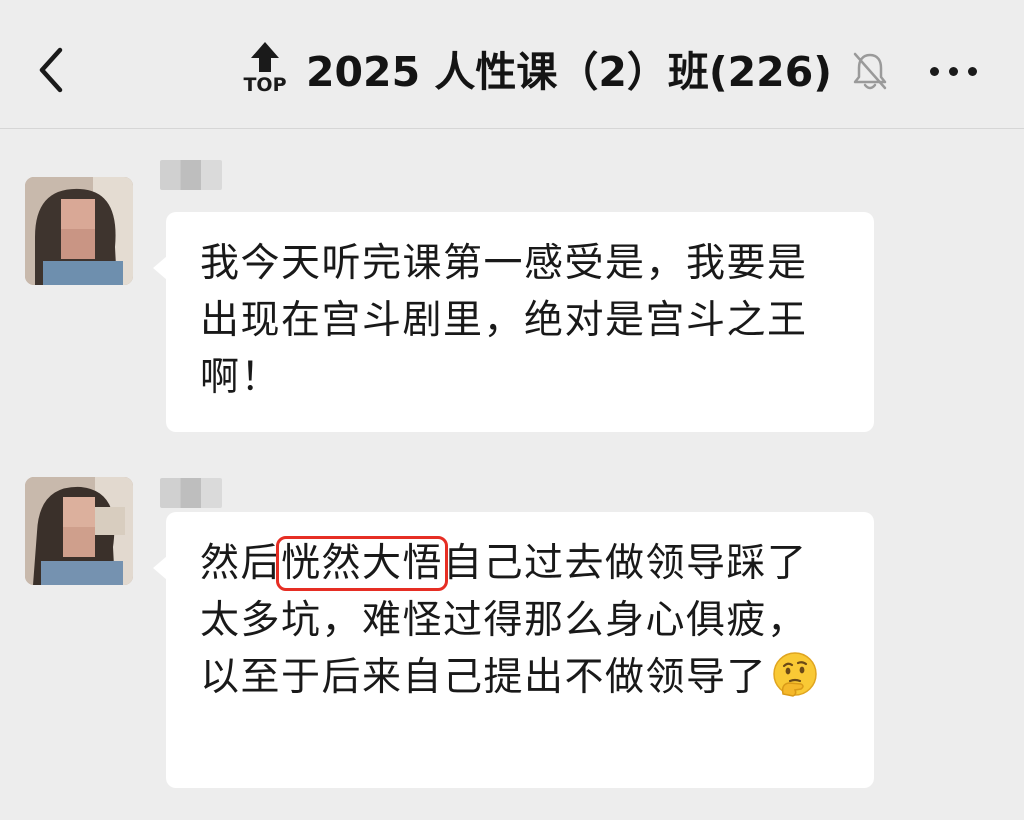  What do you see at coordinates (954, 71) in the screenshot?
I see `more-options-button` at bounding box center [954, 71].